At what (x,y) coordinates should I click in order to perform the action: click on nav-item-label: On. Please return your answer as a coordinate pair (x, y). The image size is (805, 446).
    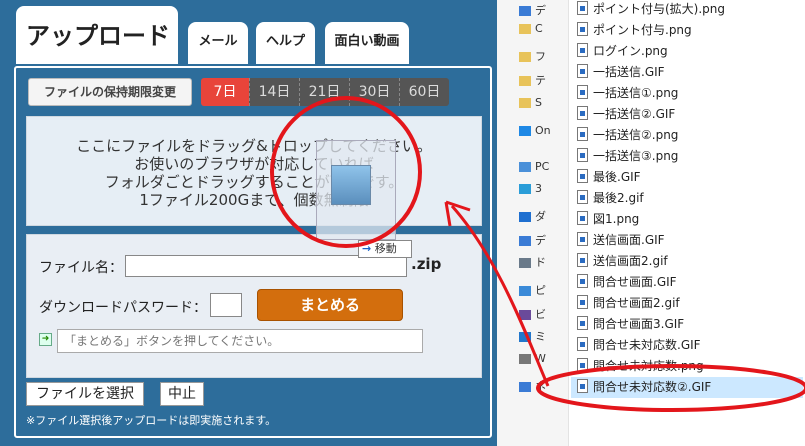
    Looking at the image, I should click on (543, 130).